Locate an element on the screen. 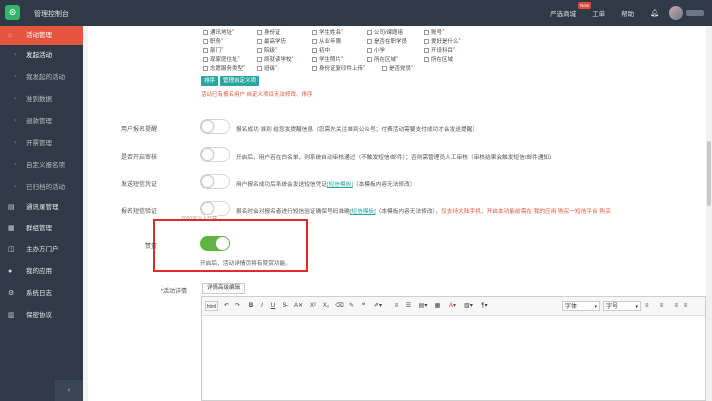 The image size is (712, 401). sidebar-group-apps: ● 我的应用 is located at coordinates (41, 271).